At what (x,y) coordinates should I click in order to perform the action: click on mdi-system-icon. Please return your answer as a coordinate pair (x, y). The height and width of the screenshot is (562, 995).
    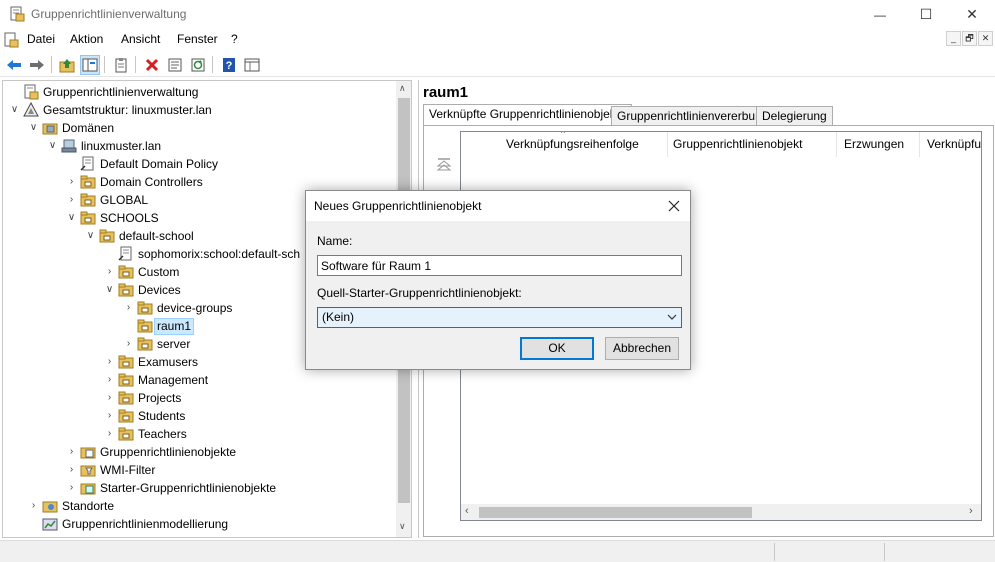
    Looking at the image, I should click on (11, 40).